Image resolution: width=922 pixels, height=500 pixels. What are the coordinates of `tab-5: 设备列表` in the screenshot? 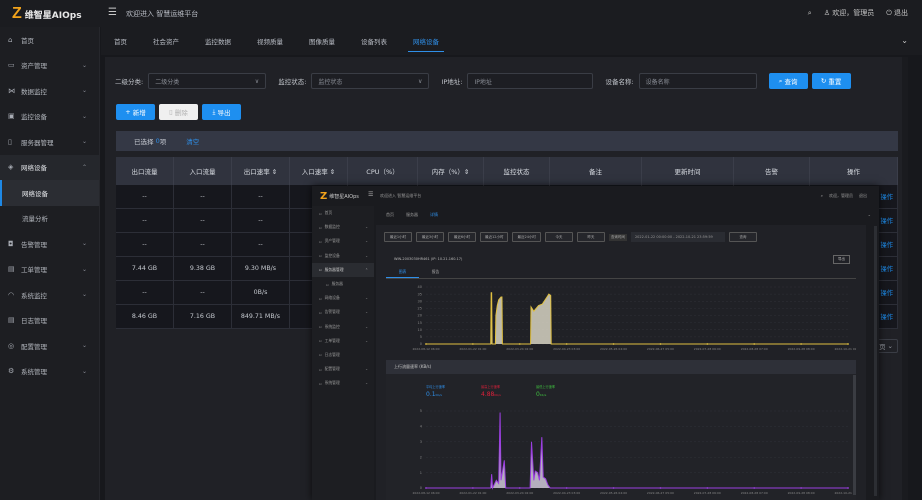 It's located at (374, 41).